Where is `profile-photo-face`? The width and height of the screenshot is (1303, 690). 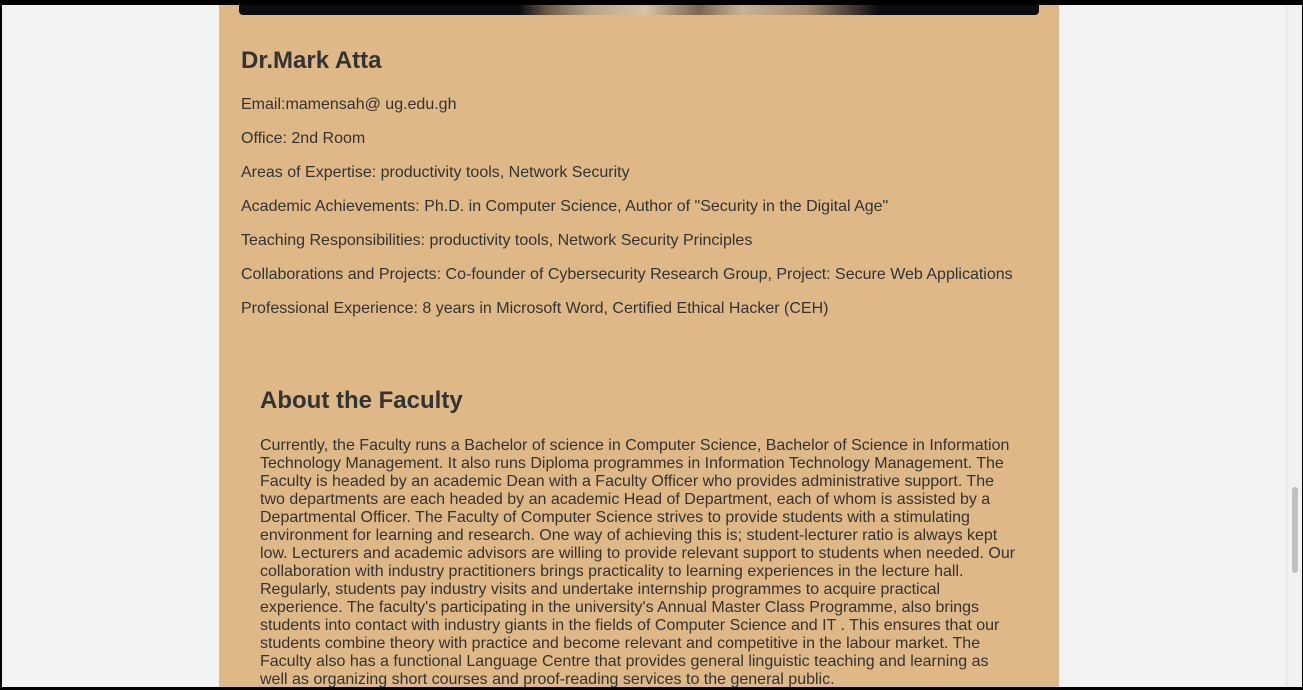 profile-photo-face is located at coordinates (699, 10).